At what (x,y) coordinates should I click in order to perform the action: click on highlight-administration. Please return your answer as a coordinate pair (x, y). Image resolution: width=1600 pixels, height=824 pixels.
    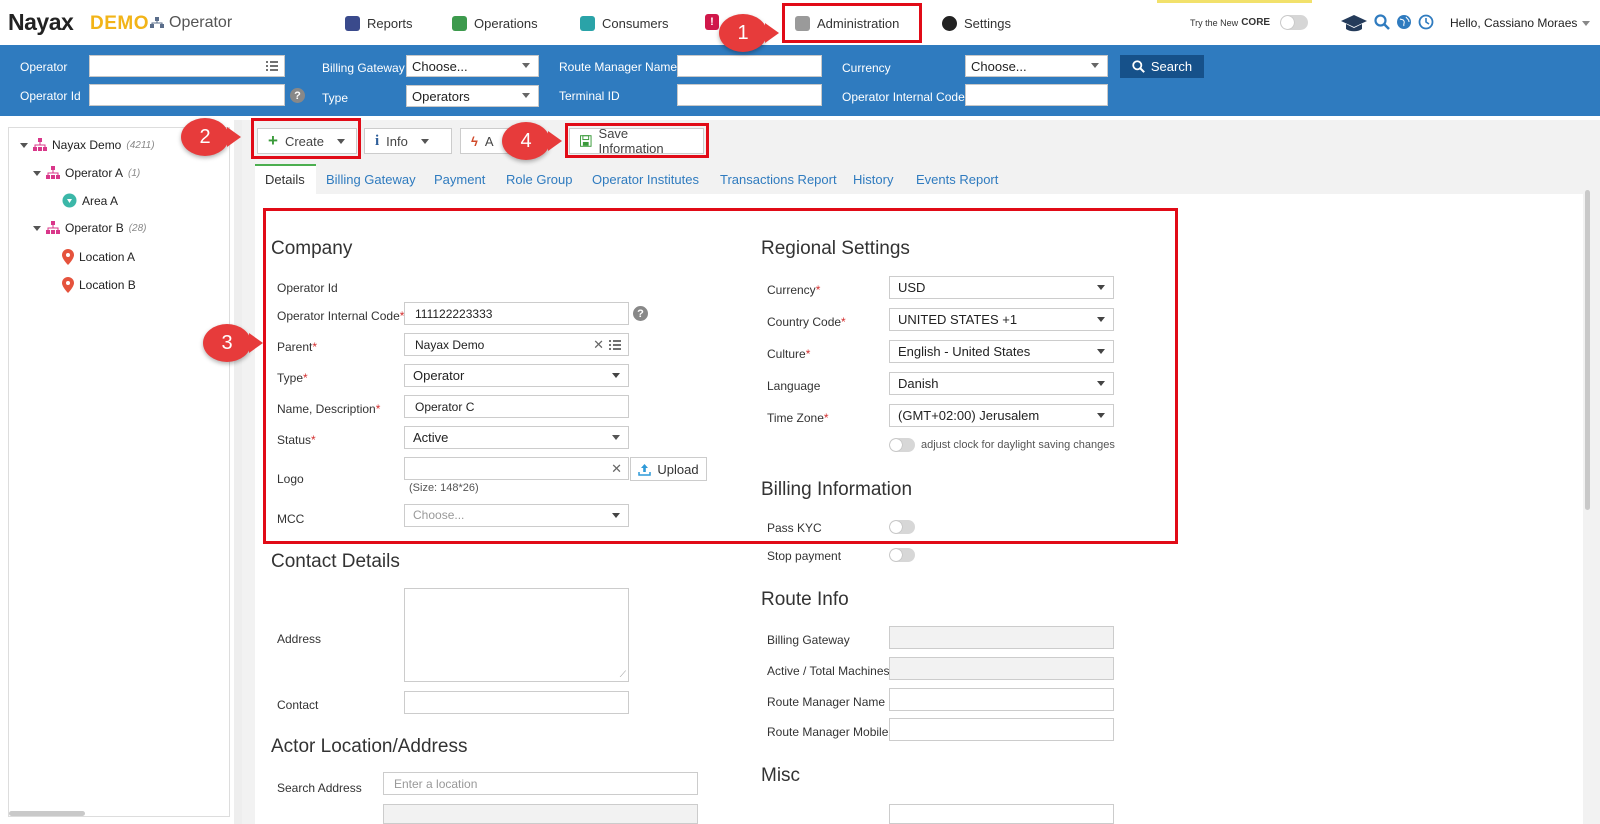
    Looking at the image, I should click on (852, 23).